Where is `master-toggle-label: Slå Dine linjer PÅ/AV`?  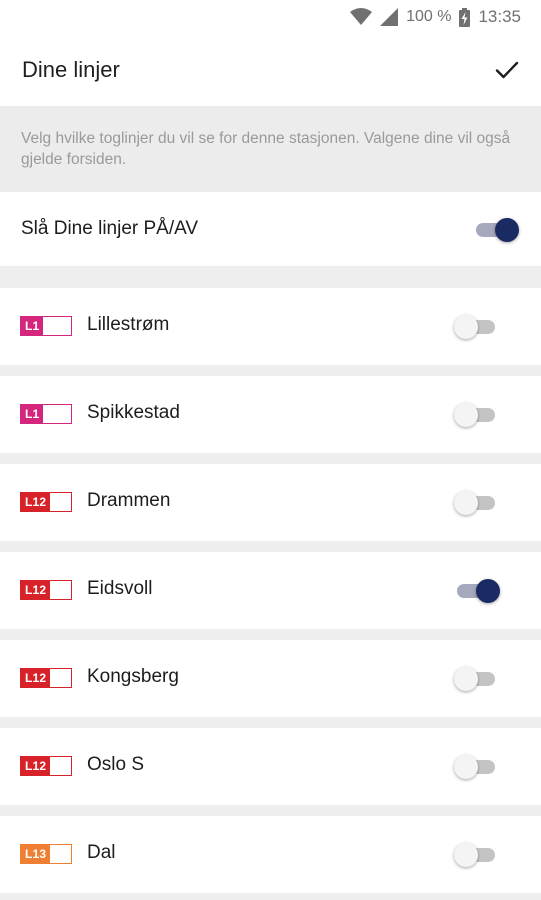
master-toggle-label: Slå Dine linjer PÅ/AV is located at coordinates (110, 228).